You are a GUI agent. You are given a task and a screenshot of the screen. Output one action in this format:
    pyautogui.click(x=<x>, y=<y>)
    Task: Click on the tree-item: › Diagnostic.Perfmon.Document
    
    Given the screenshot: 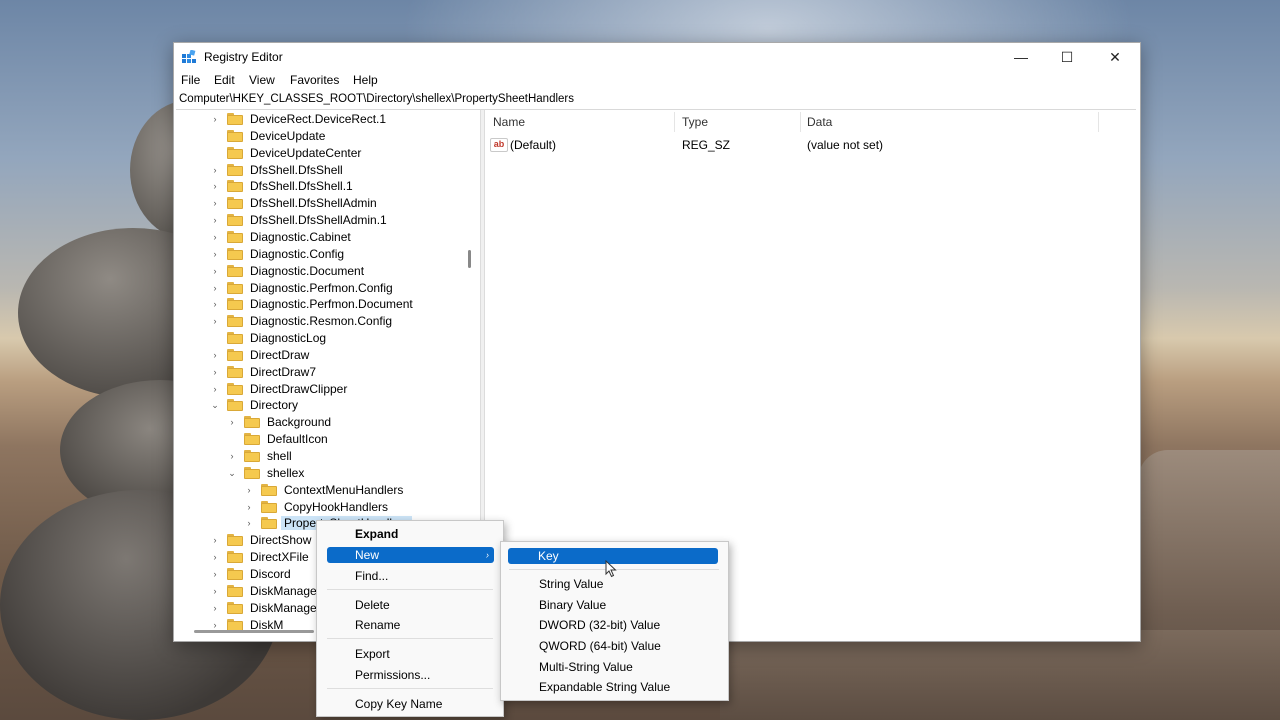 What is the action you would take?
    pyautogui.click(x=324, y=304)
    